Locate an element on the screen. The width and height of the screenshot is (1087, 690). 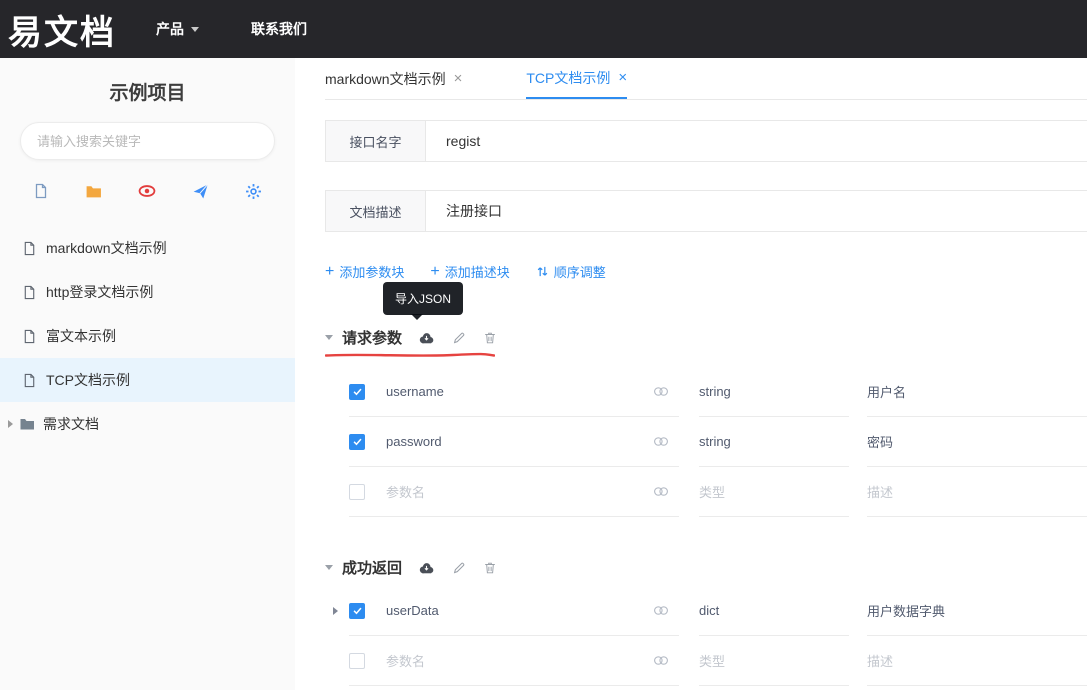
tab-tcp-doc: TCP文档示例 × is located at coordinates (577, 78).